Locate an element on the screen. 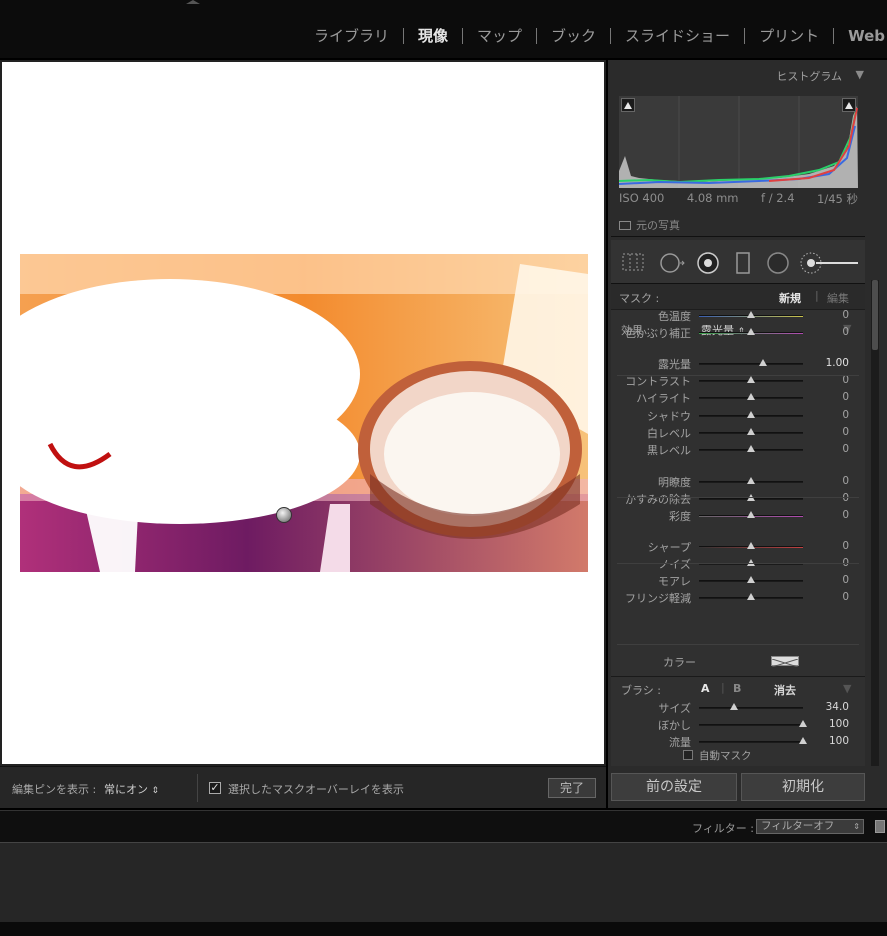 The width and height of the screenshot is (887, 936). red-eye-icon is located at coordinates (708, 263).